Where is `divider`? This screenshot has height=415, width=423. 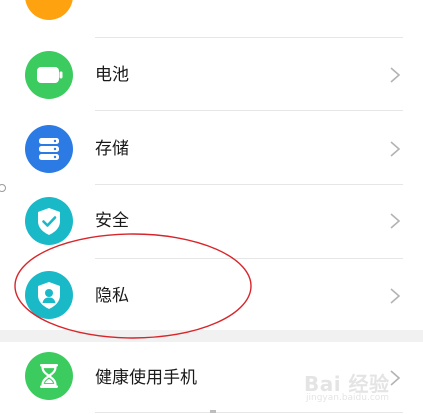
divider is located at coordinates (249, 412).